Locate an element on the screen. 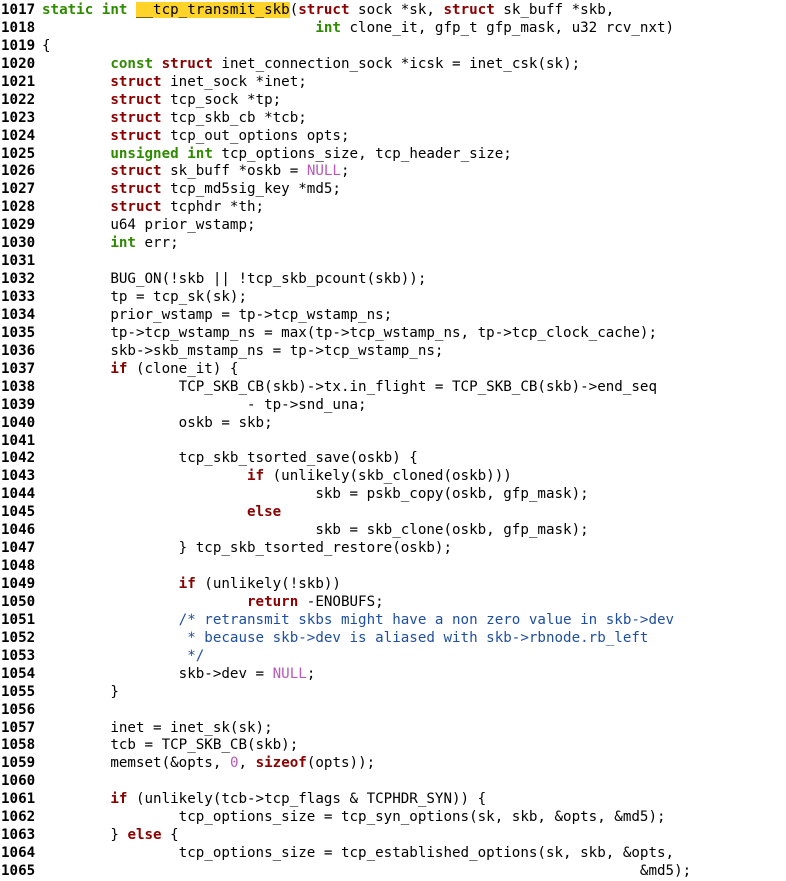  line-number: 1017 is located at coordinates (18, 10).